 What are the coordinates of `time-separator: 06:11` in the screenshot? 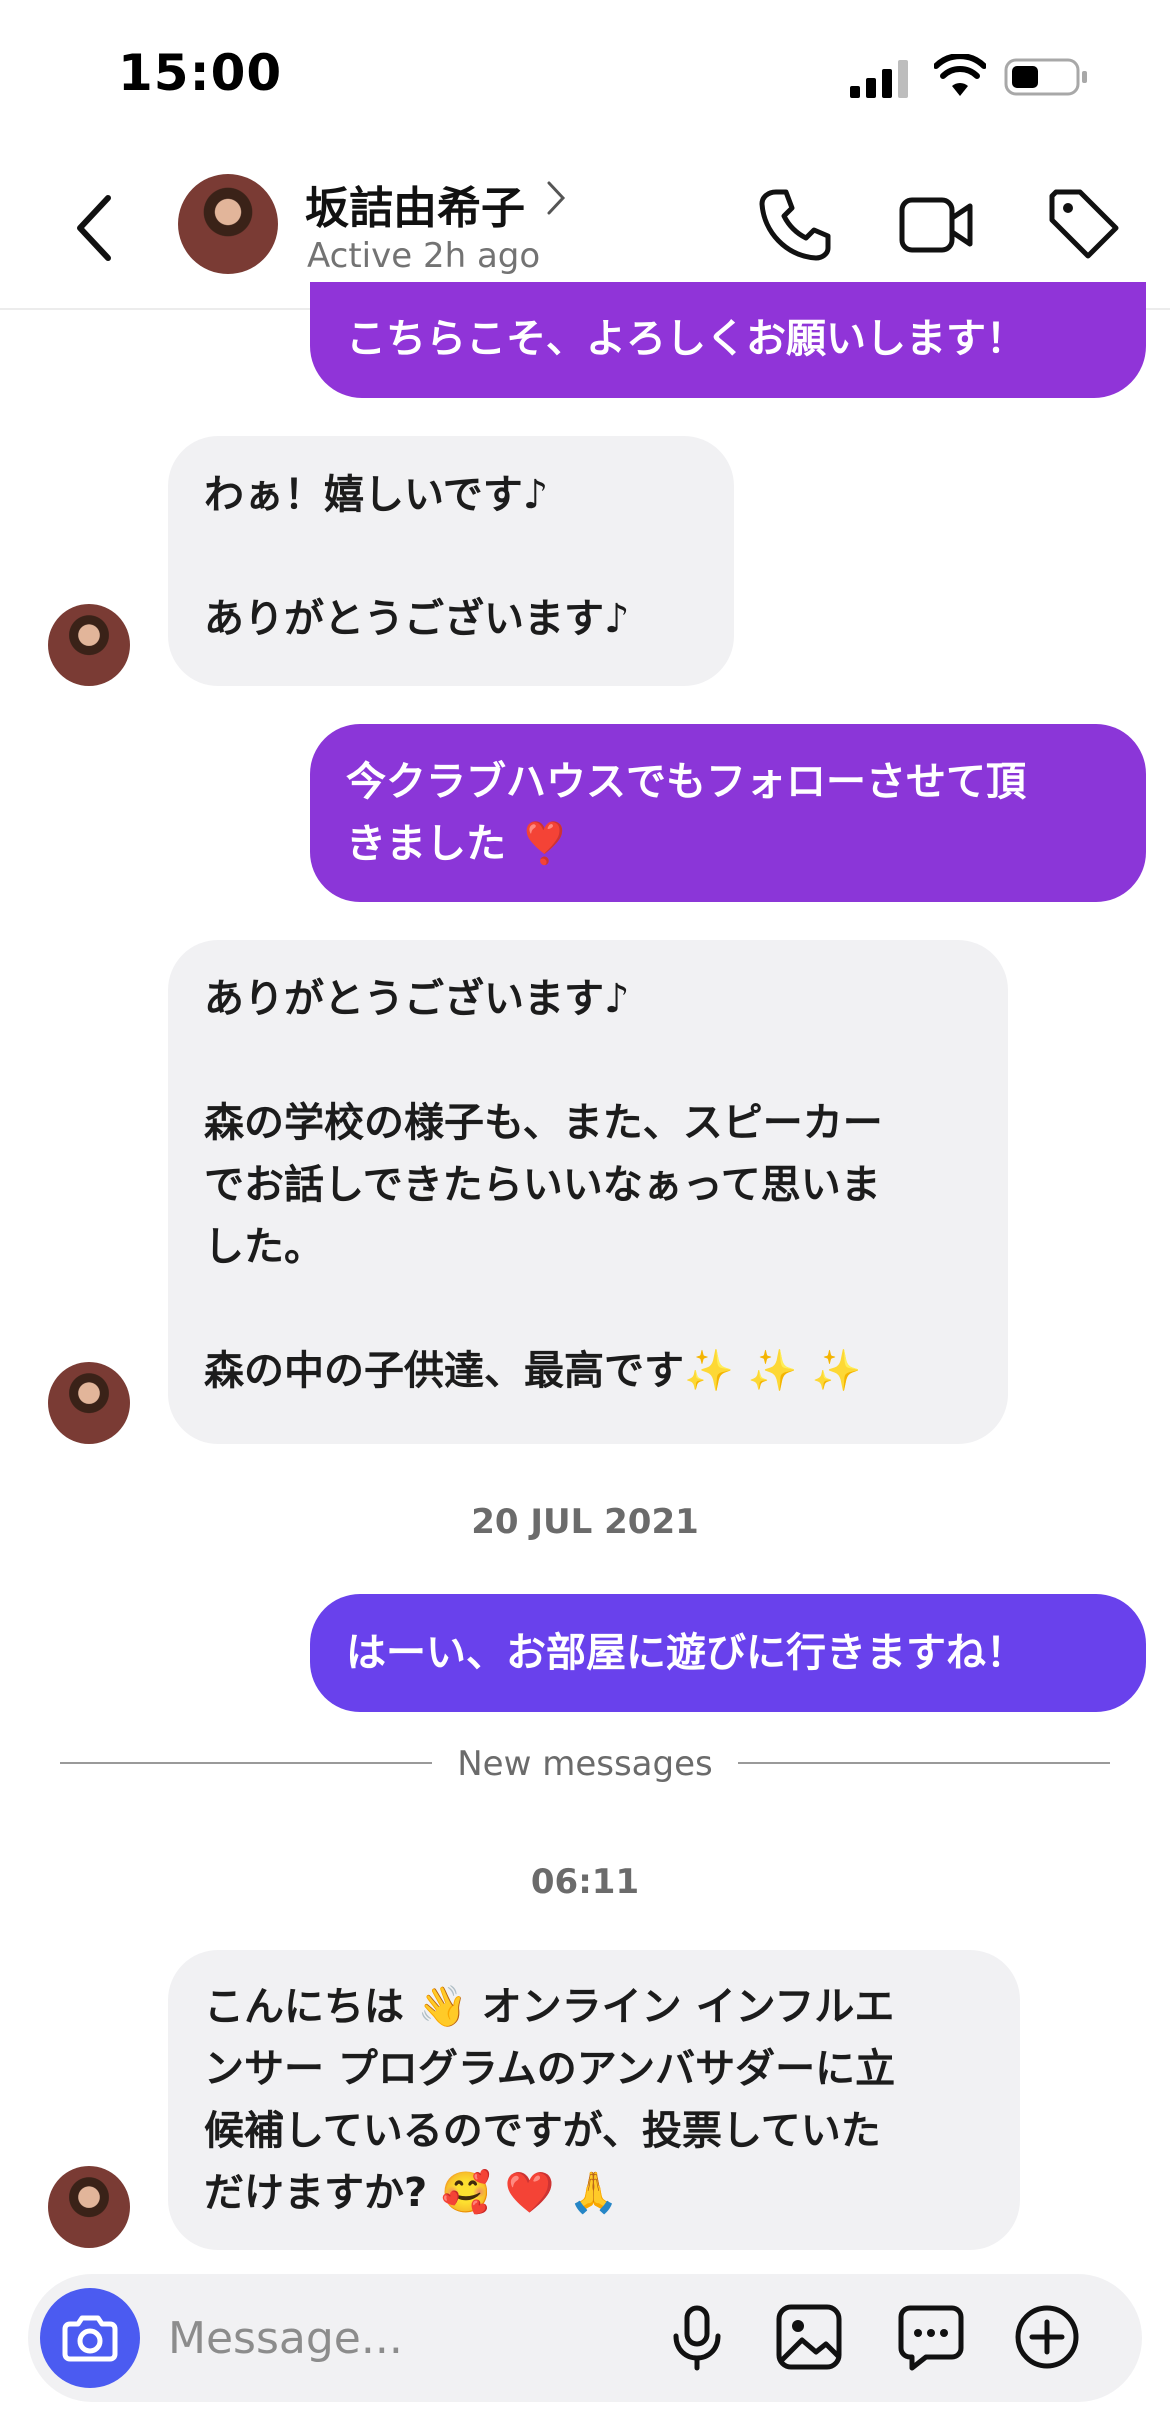 It's located at (585, 1882).